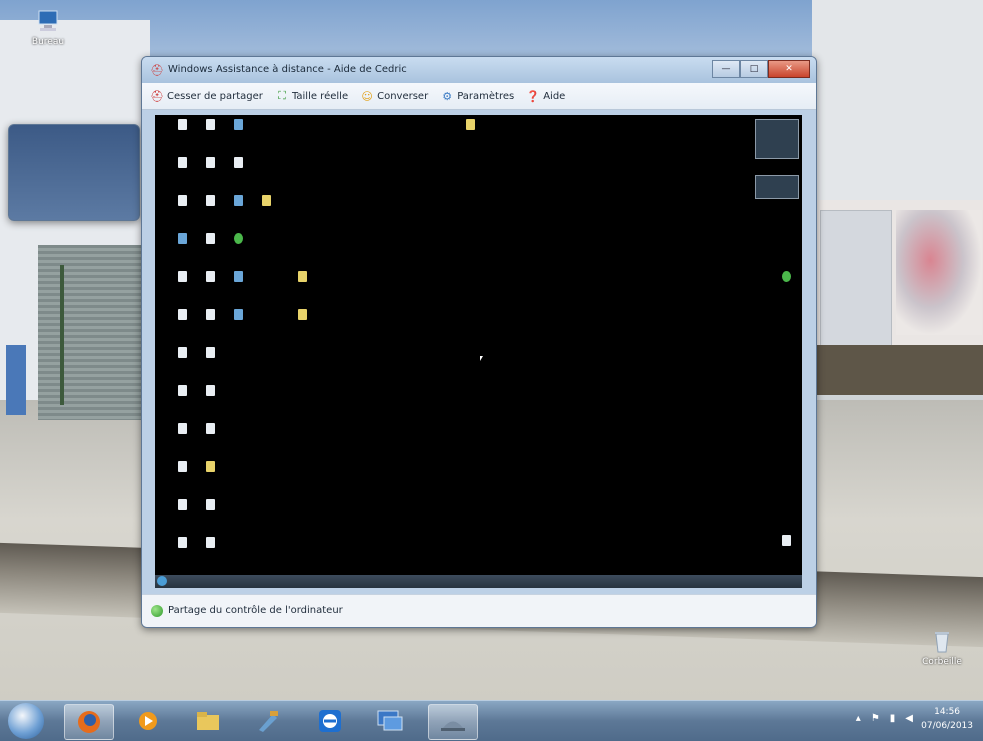  I want to click on window-controls: — □ ✕, so click(761, 69).